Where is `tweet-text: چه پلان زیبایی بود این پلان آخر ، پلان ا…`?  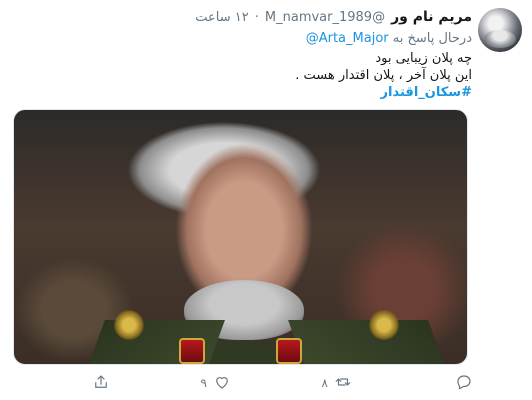
tweet-text: چه پلان زیبایی بود این پلان آخر ، پلان ا… is located at coordinates (383, 75).